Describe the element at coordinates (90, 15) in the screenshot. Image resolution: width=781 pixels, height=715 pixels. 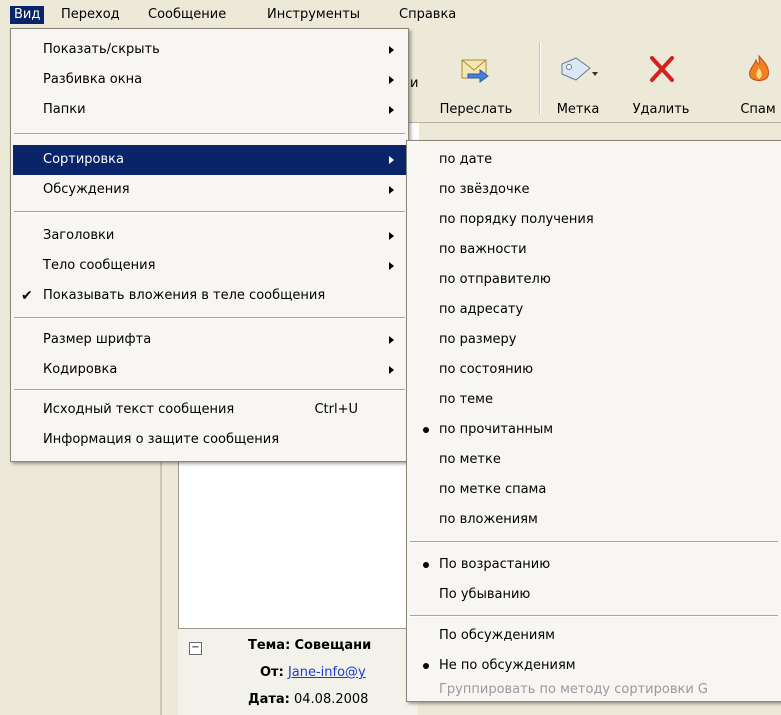
I see `menu-go: Переход` at that location.